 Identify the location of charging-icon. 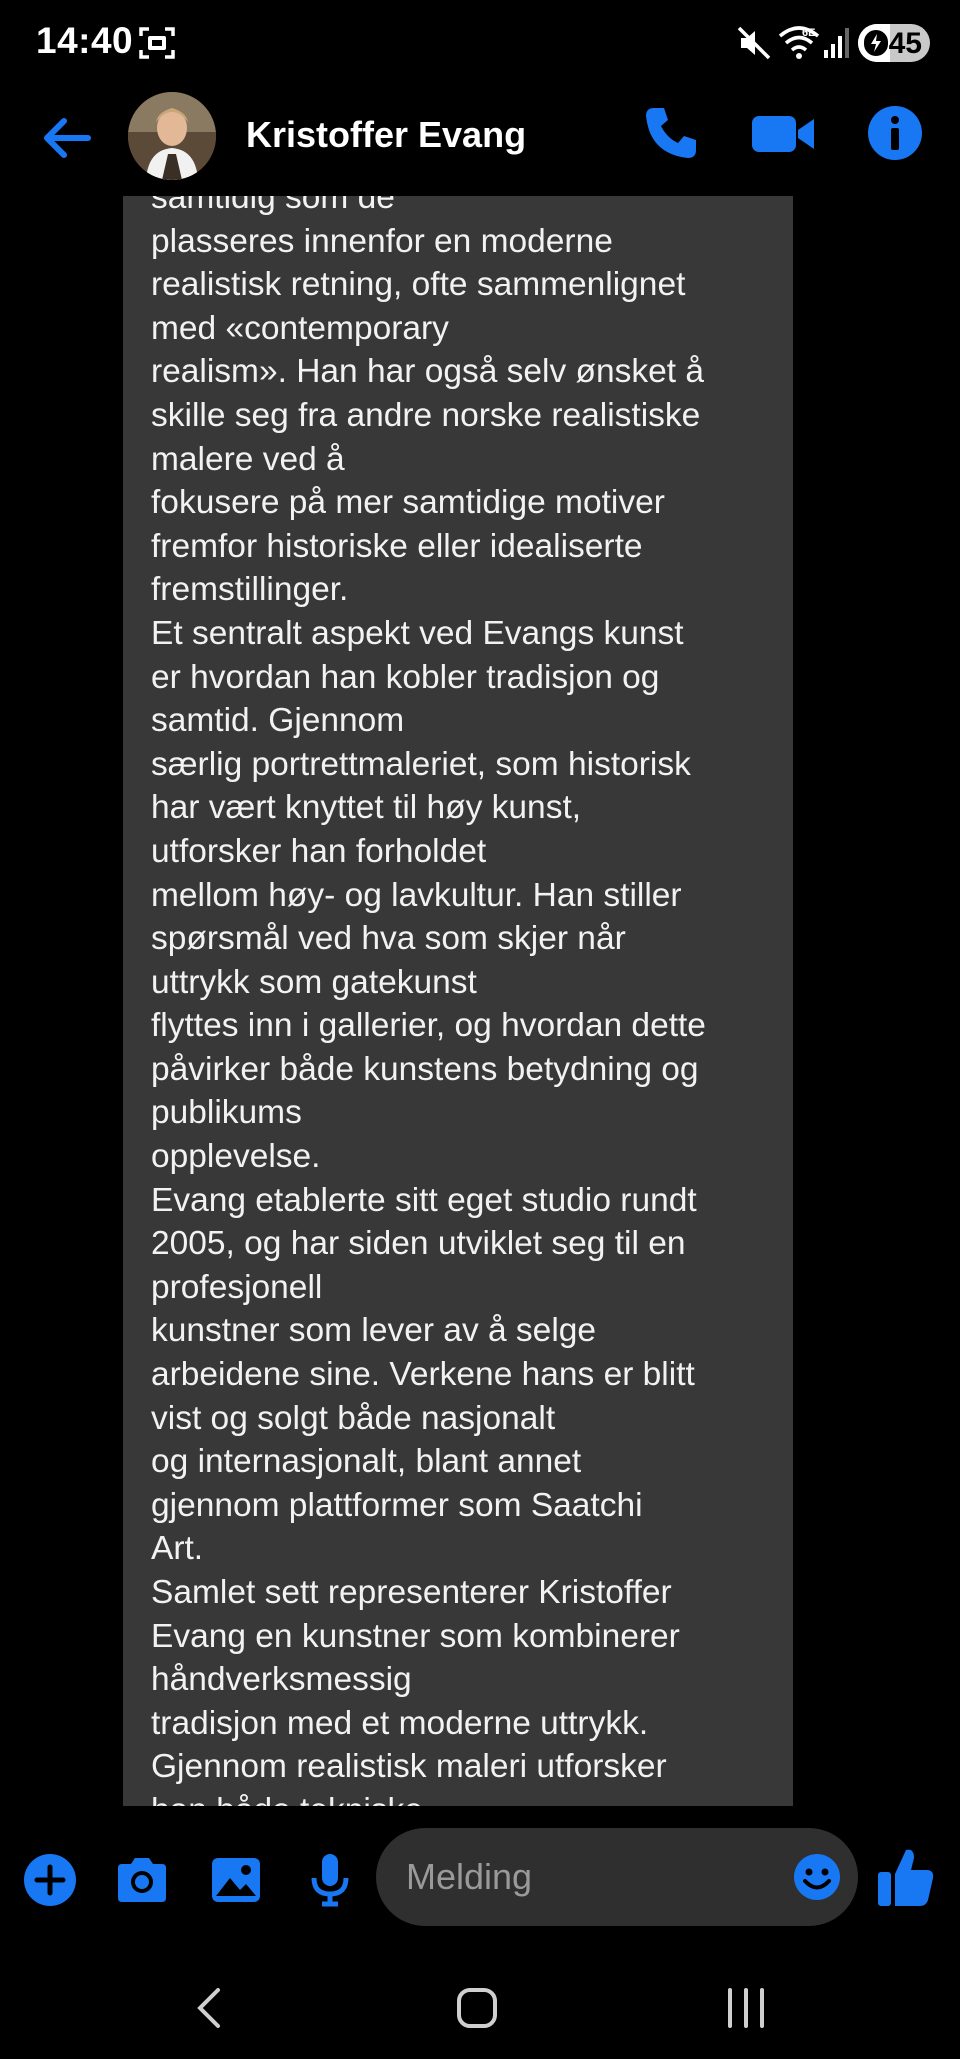
(876, 43).